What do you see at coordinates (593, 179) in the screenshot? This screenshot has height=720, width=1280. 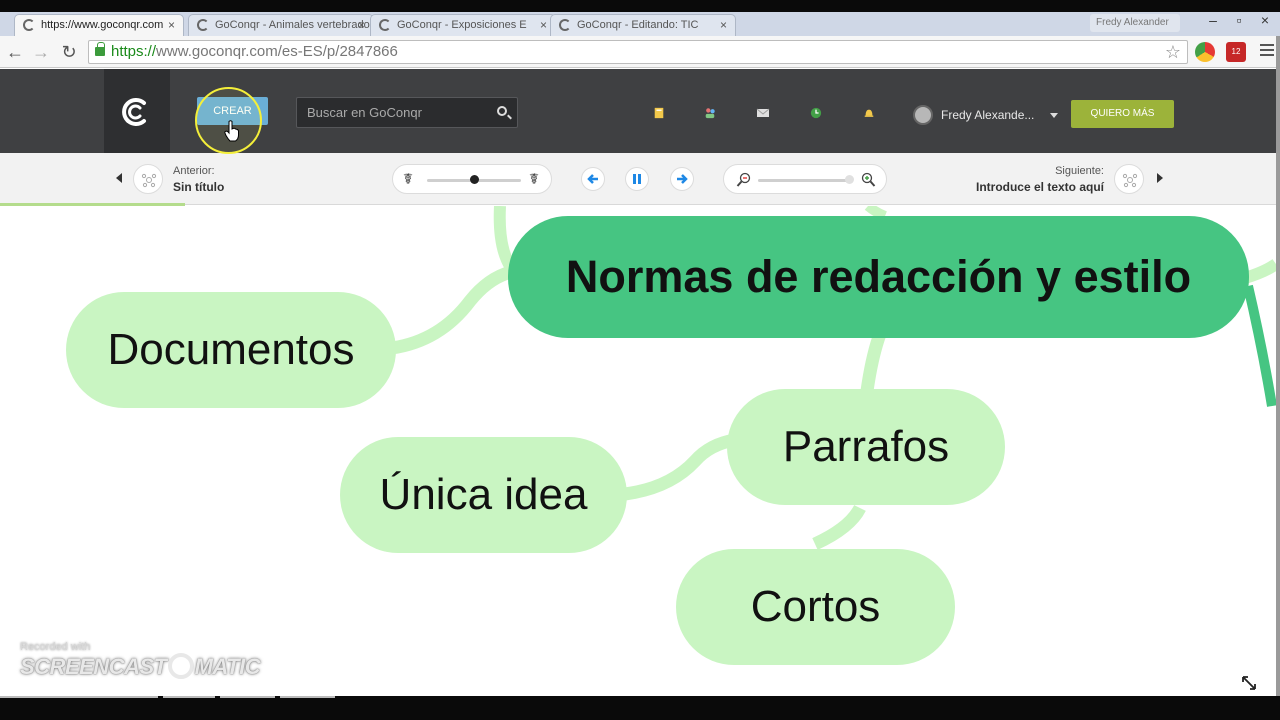 I see `previous-slide-button` at bounding box center [593, 179].